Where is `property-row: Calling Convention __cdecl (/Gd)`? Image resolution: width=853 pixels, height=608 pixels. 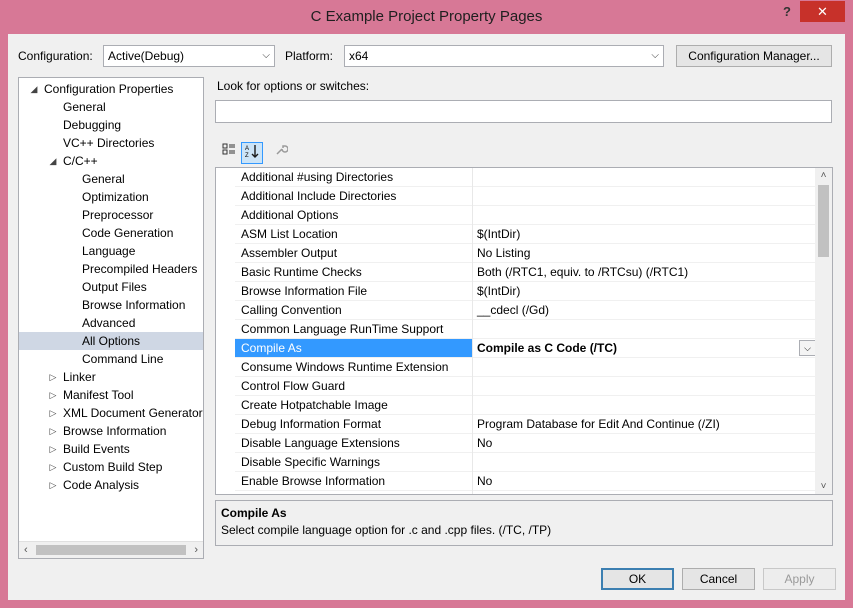 property-row: Calling Convention __cdecl (/Gd) is located at coordinates (526, 310).